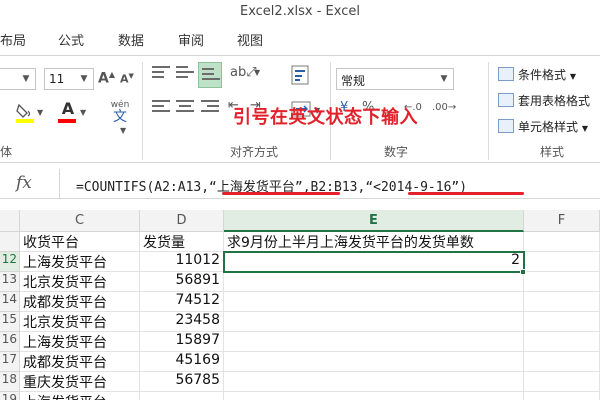  I want to click on font-color-swatch, so click(67, 121).